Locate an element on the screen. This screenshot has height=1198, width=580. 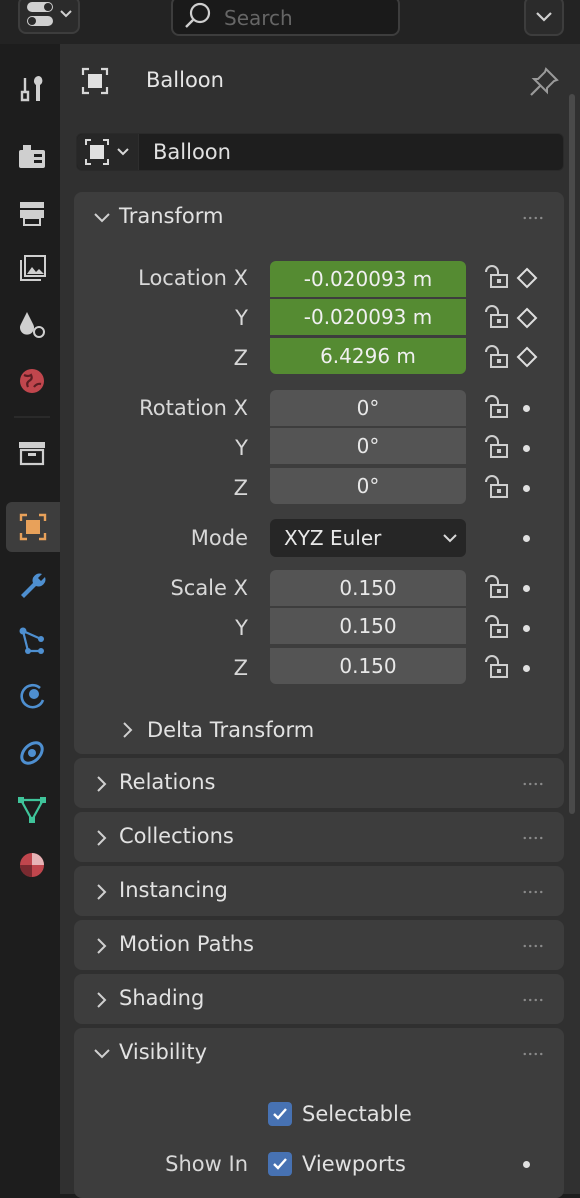
material-icon is located at coordinates (32, 865).